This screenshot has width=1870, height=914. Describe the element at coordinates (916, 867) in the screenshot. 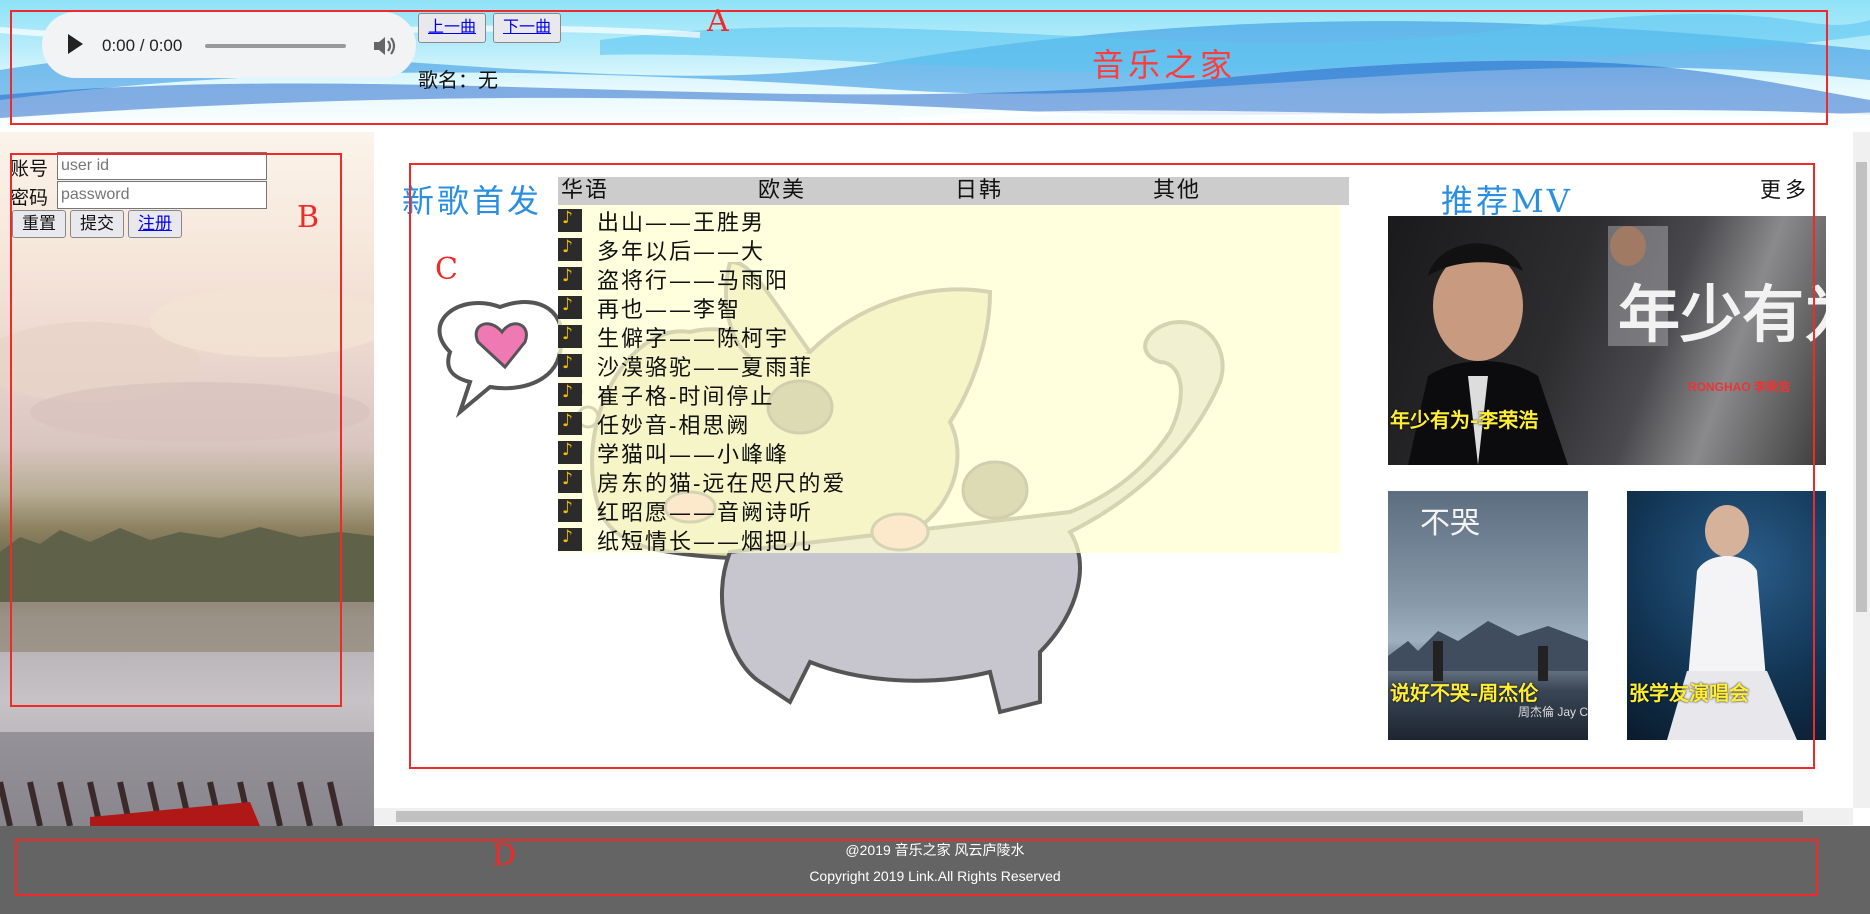

I see `annotation-box-d` at that location.